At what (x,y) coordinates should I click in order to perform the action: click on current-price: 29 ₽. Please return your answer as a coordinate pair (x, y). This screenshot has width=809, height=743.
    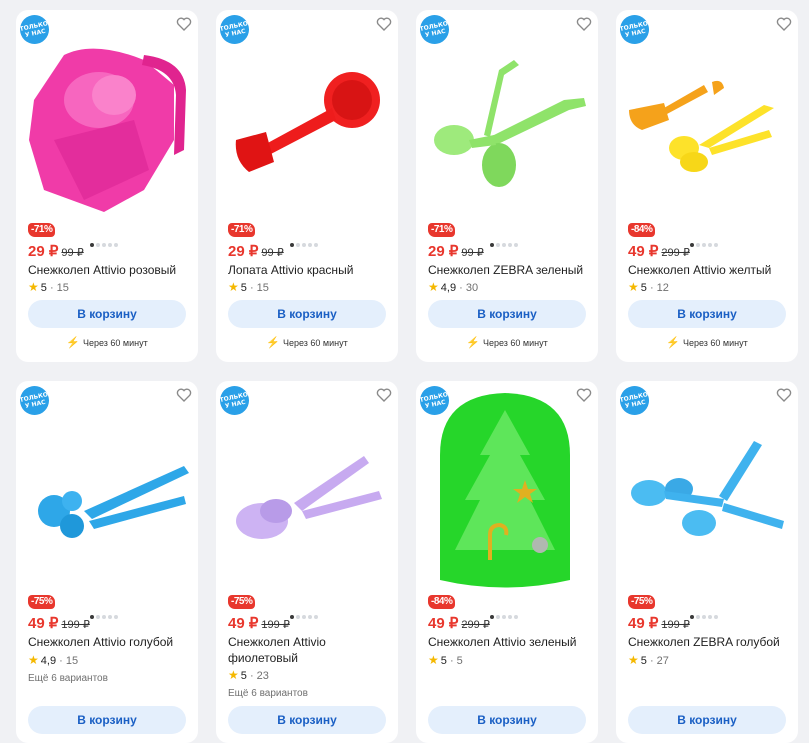
    Looking at the image, I should click on (43, 251).